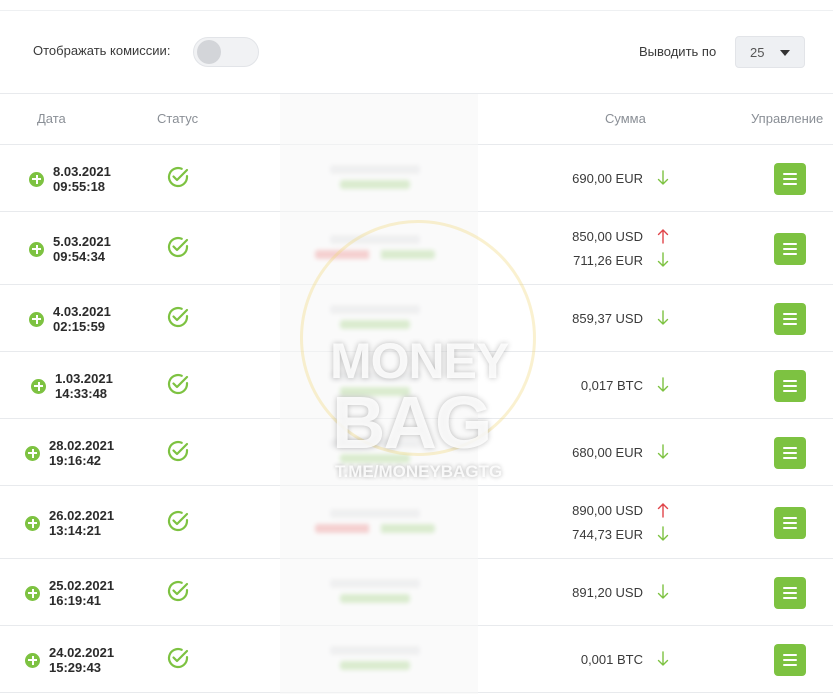 Image resolution: width=833 pixels, height=694 pixels. Describe the element at coordinates (607, 236) in the screenshot. I see `row-amount: 850,00 USD` at that location.